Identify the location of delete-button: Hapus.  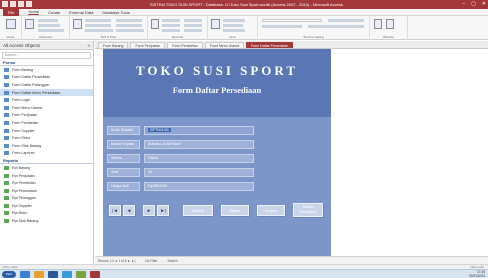
(235, 210).